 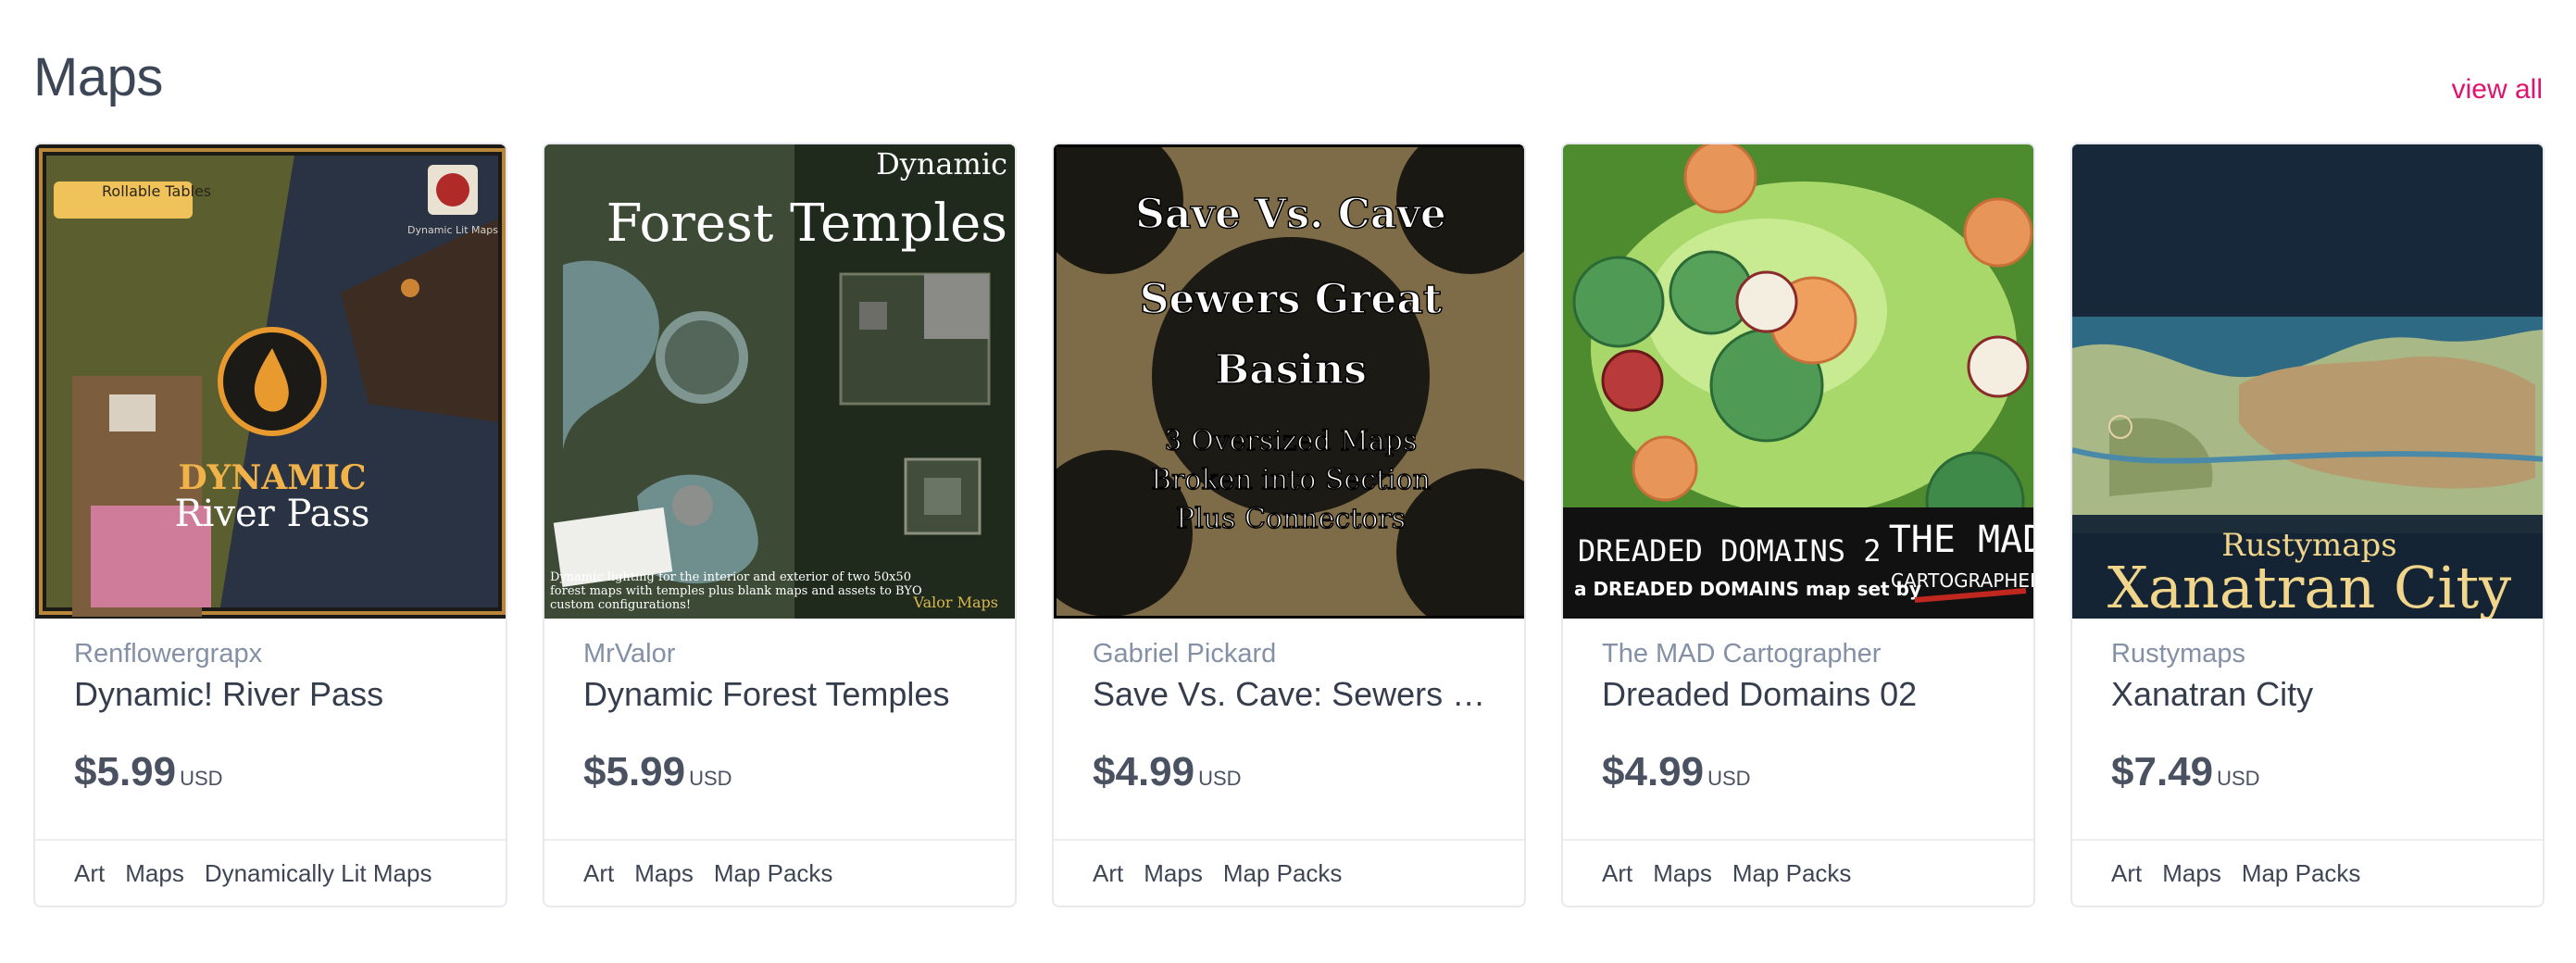 I want to click on thumb-line5: Broken into Section, so click(x=1291, y=480).